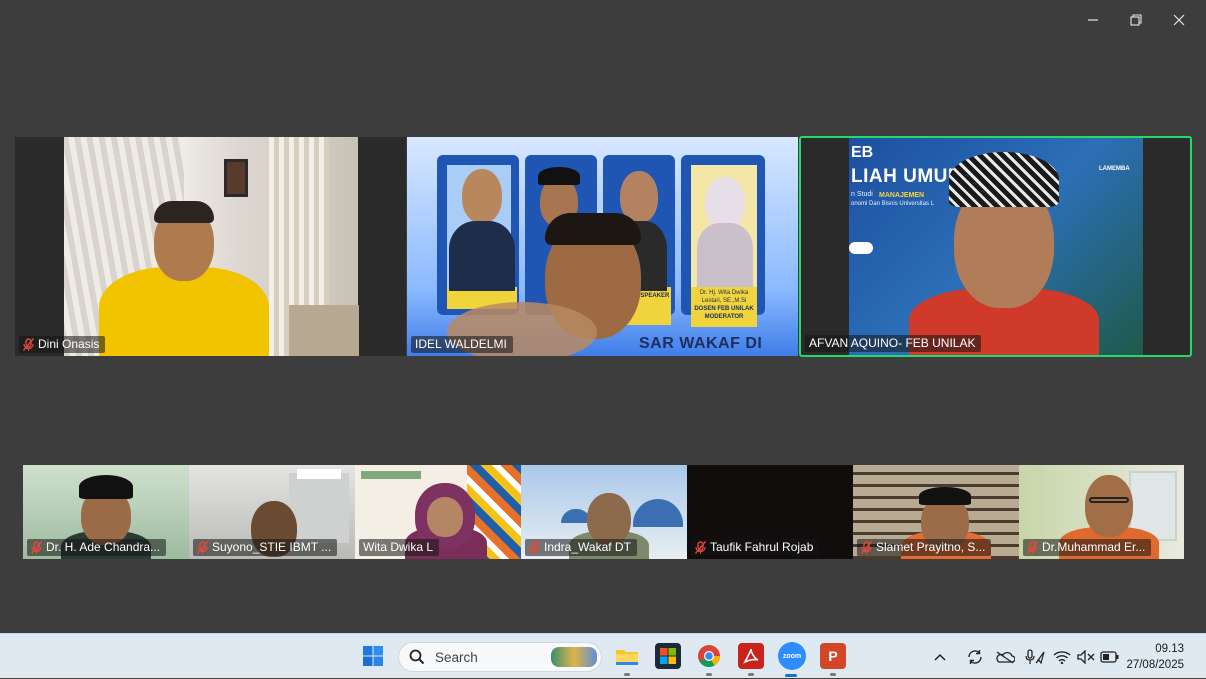 The image size is (1206, 679). Describe the element at coordinates (751, 659) in the screenshot. I see `acrobat-icon` at that location.